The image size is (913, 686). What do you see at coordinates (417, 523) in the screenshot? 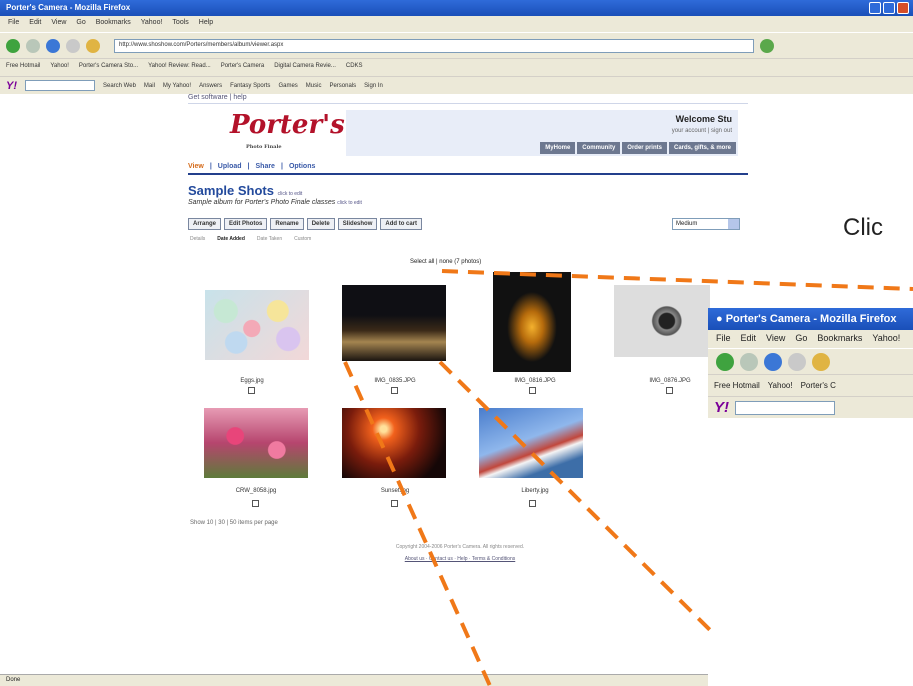
I see `callout-line-left` at bounding box center [417, 523].